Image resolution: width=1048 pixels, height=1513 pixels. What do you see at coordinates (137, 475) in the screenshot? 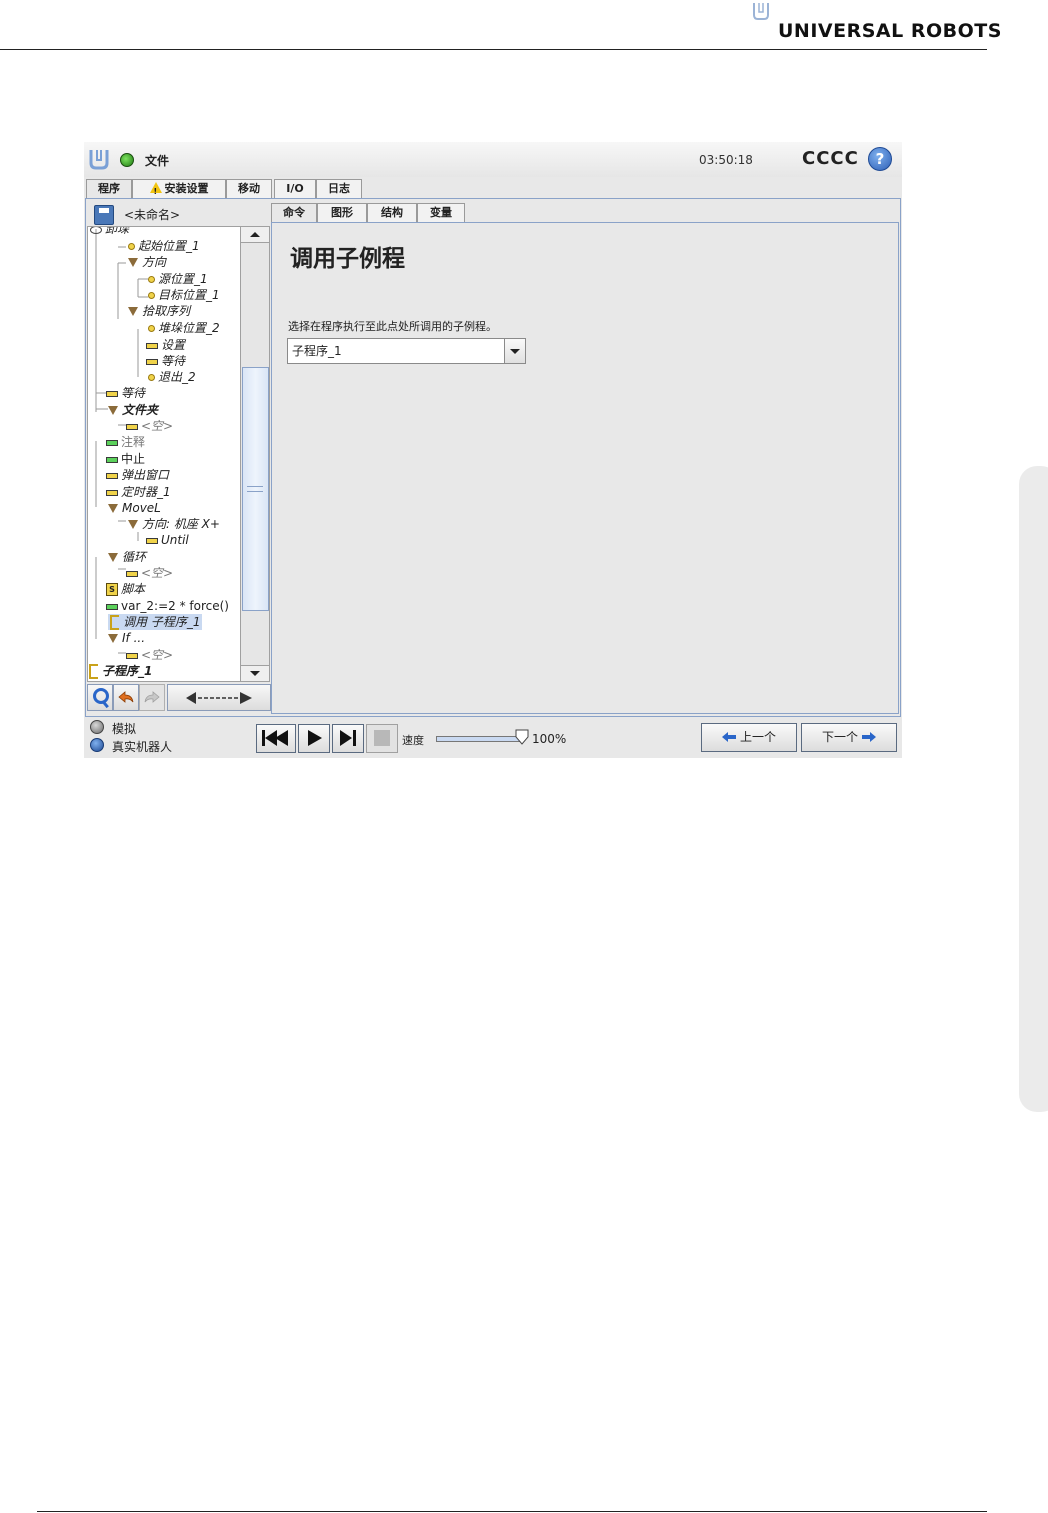
I see `tree-node: 弹出窗口` at bounding box center [137, 475].